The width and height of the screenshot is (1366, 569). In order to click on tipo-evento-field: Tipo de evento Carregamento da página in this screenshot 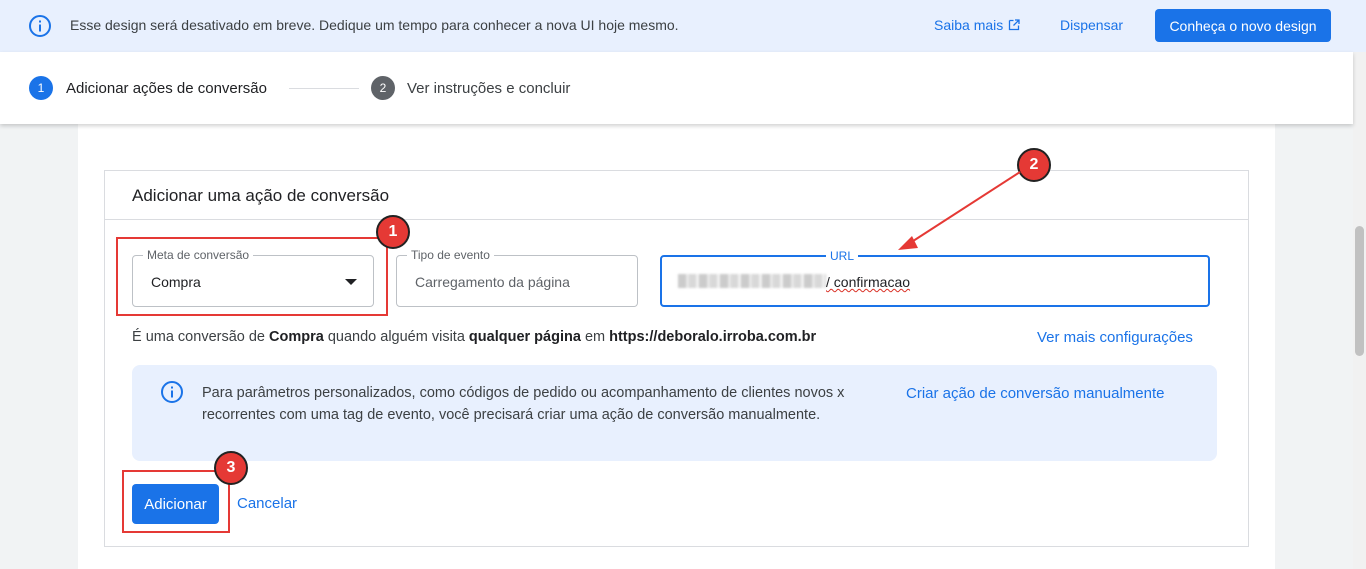, I will do `click(517, 277)`.